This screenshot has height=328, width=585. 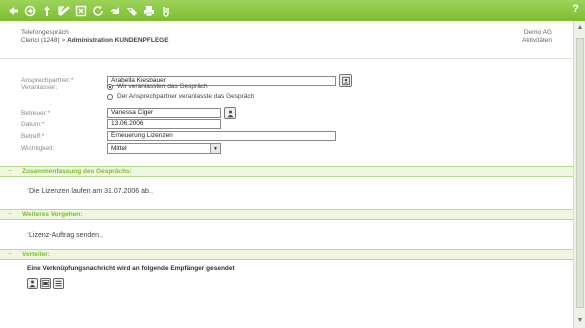 What do you see at coordinates (580, 28) in the screenshot?
I see `scroll-up-icon: ▲` at bounding box center [580, 28].